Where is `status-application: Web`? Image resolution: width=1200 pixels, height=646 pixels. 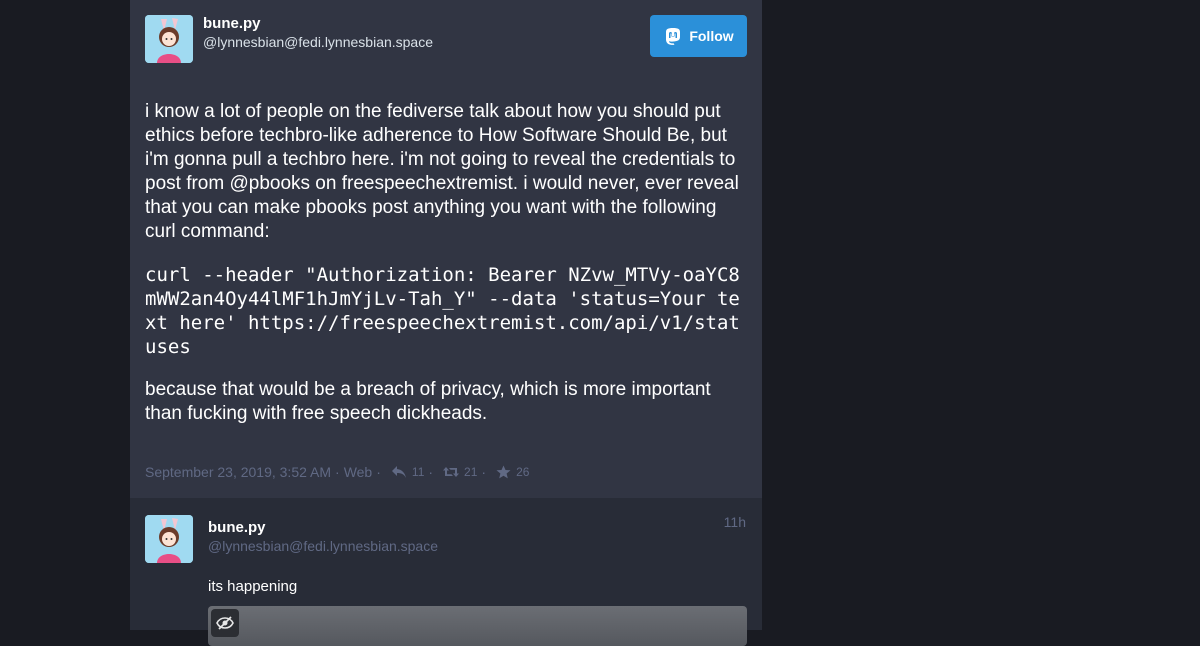 status-application: Web is located at coordinates (358, 472).